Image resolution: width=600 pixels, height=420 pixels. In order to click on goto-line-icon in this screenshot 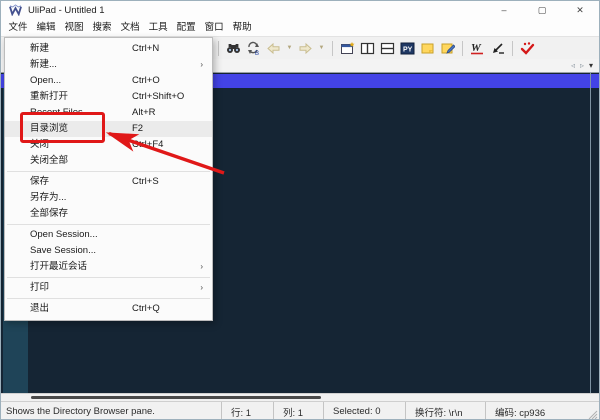, I will do `click(497, 48)`.